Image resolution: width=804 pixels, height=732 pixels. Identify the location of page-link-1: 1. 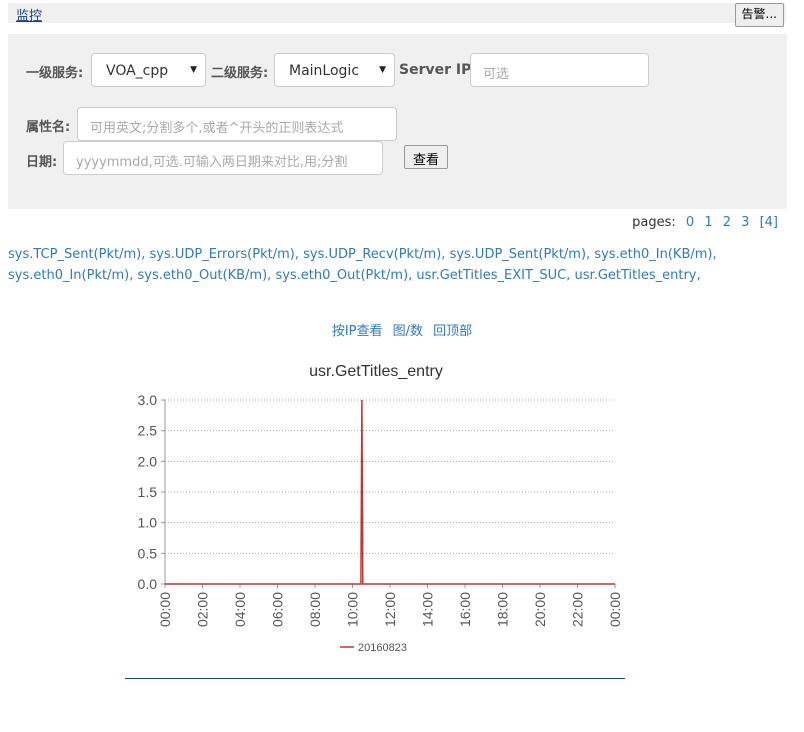
(708, 222).